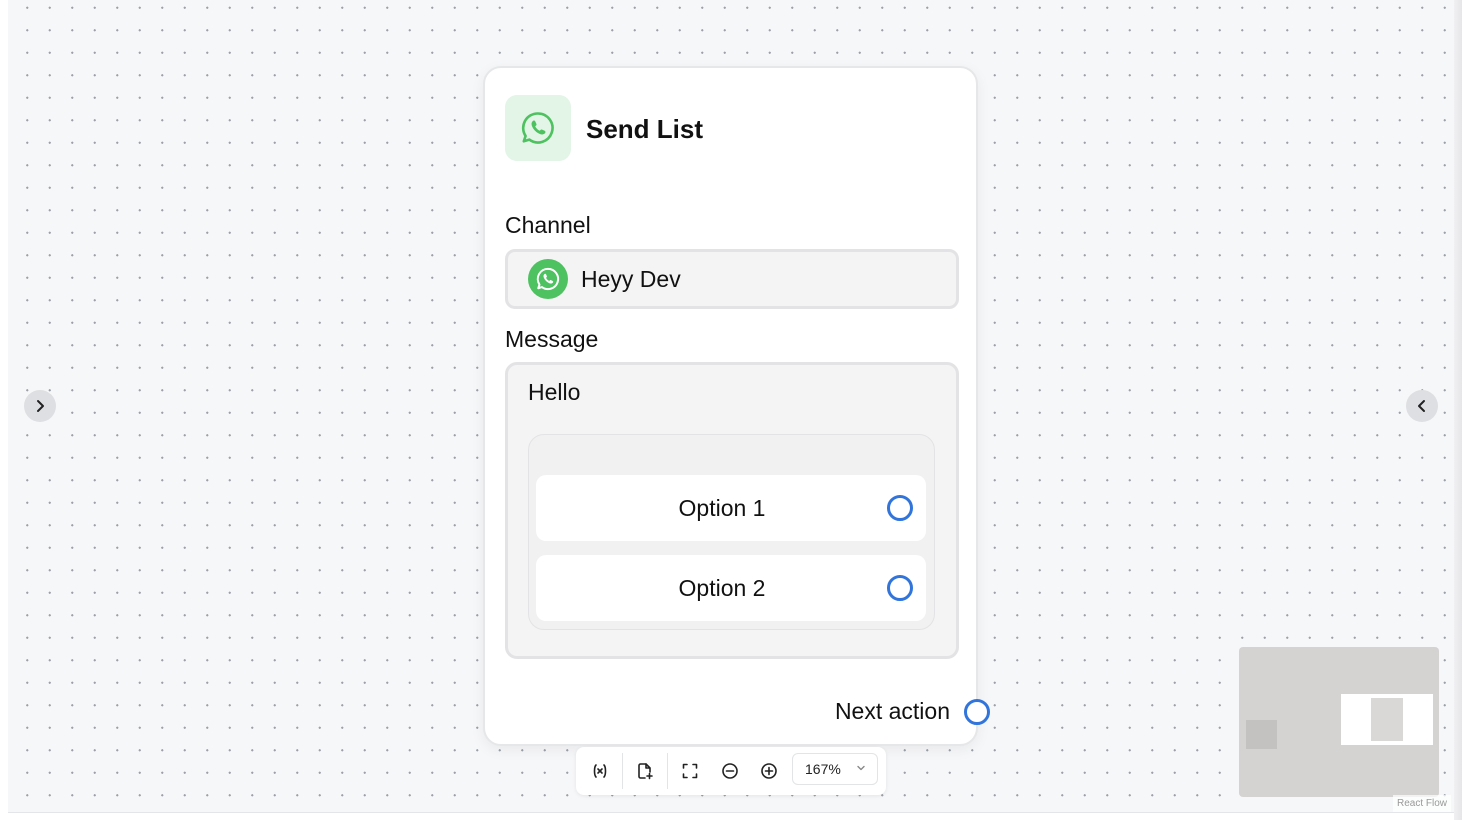  I want to click on variables-icon, so click(600, 771).